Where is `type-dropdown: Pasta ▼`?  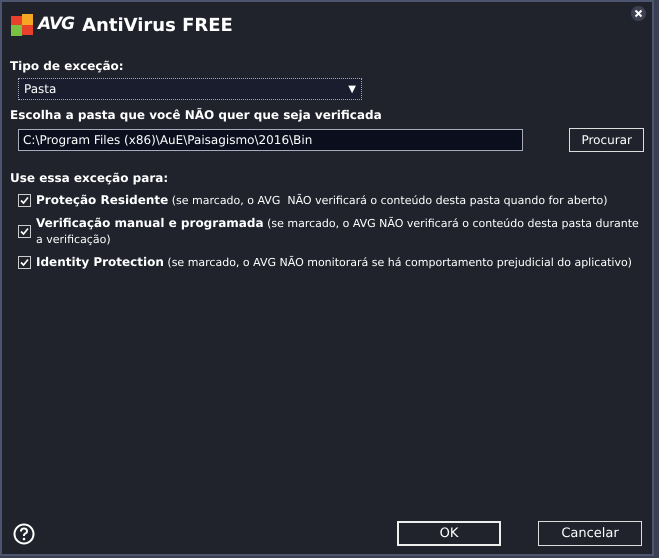 type-dropdown: Pasta ▼ is located at coordinates (190, 89).